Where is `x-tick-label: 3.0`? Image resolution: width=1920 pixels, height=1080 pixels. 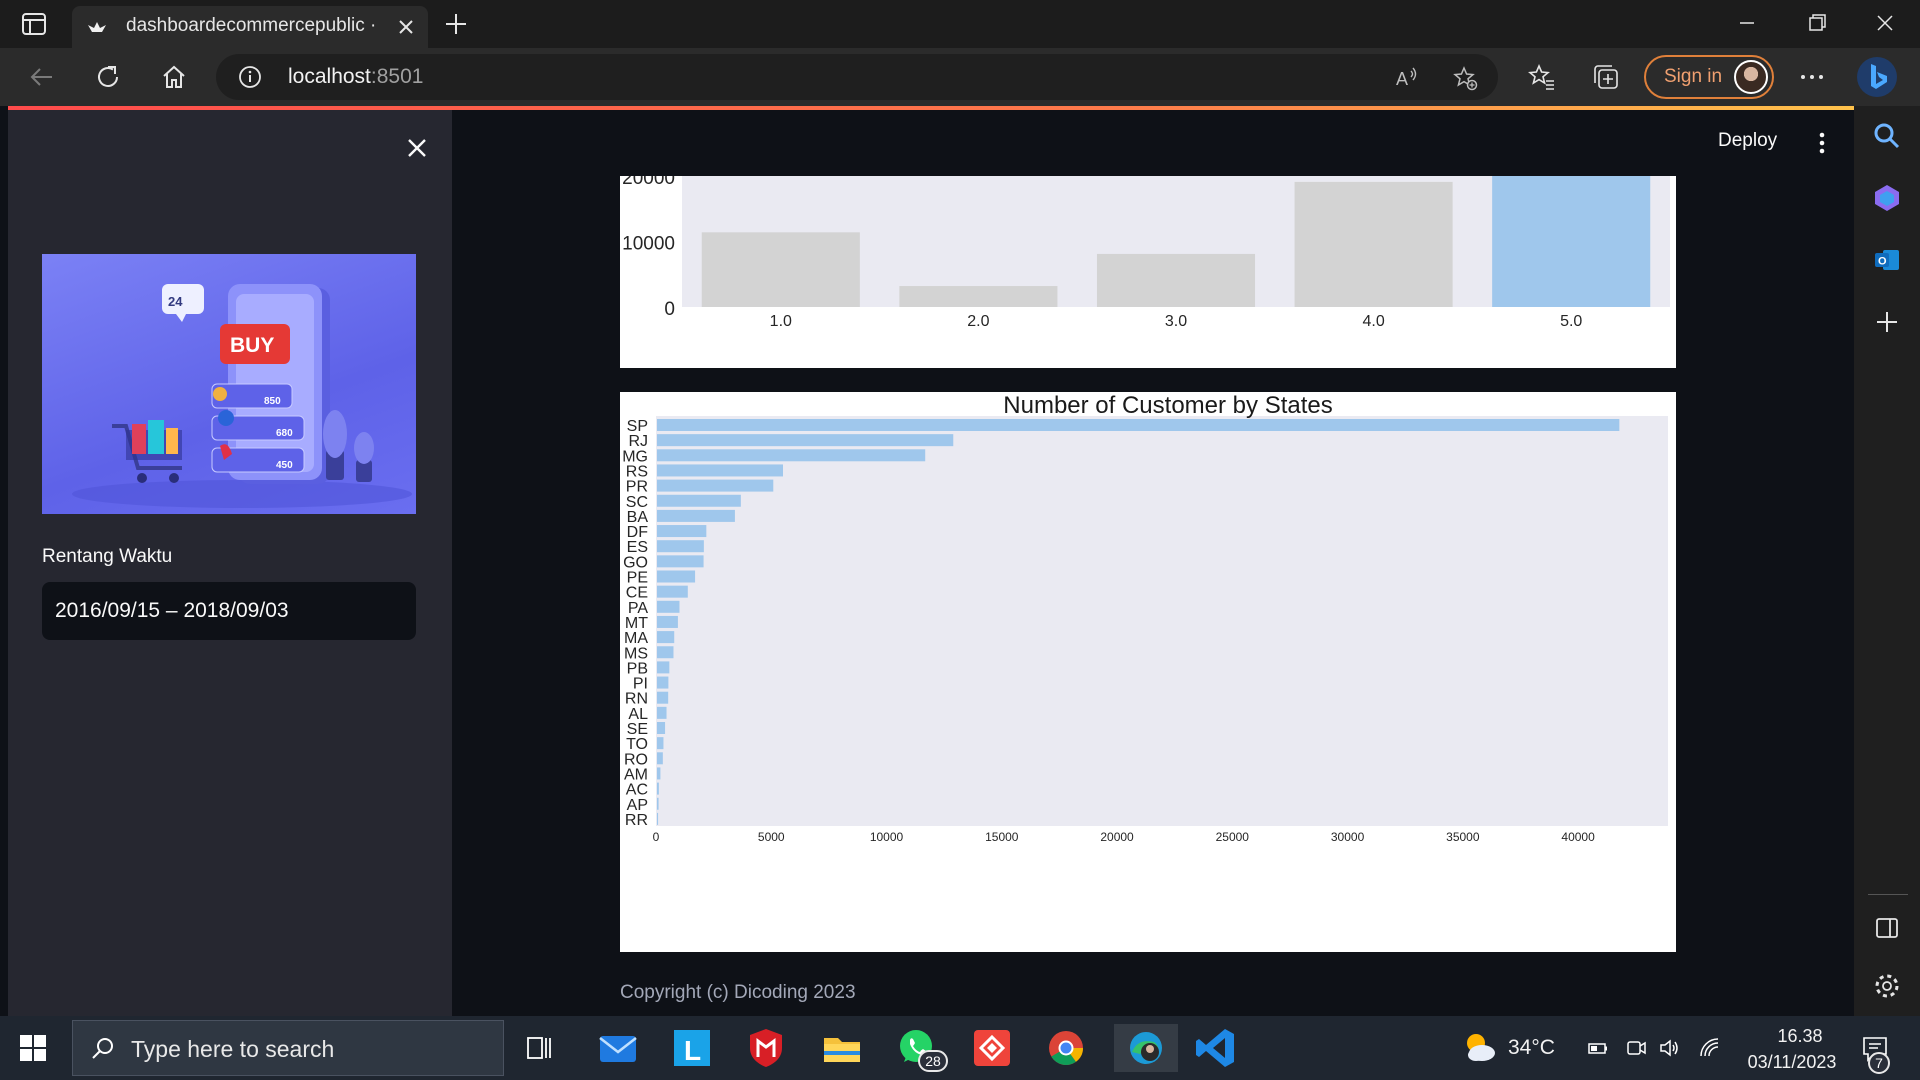 x-tick-label: 3.0 is located at coordinates (1176, 321).